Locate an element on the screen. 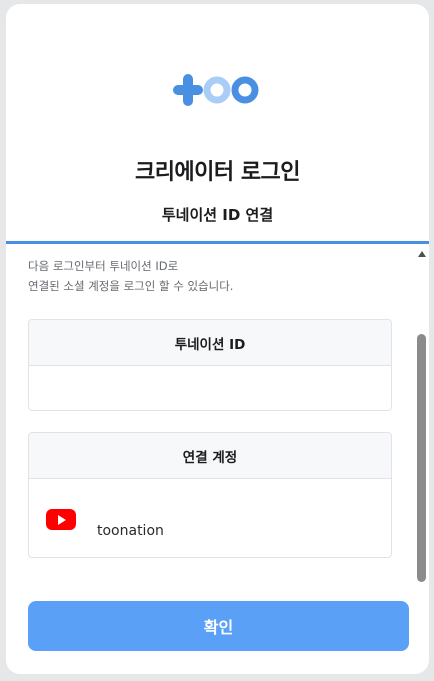  description-line-2: 연결된 소셜 계정을 로그인 할 수 있습니다. is located at coordinates (131, 286).